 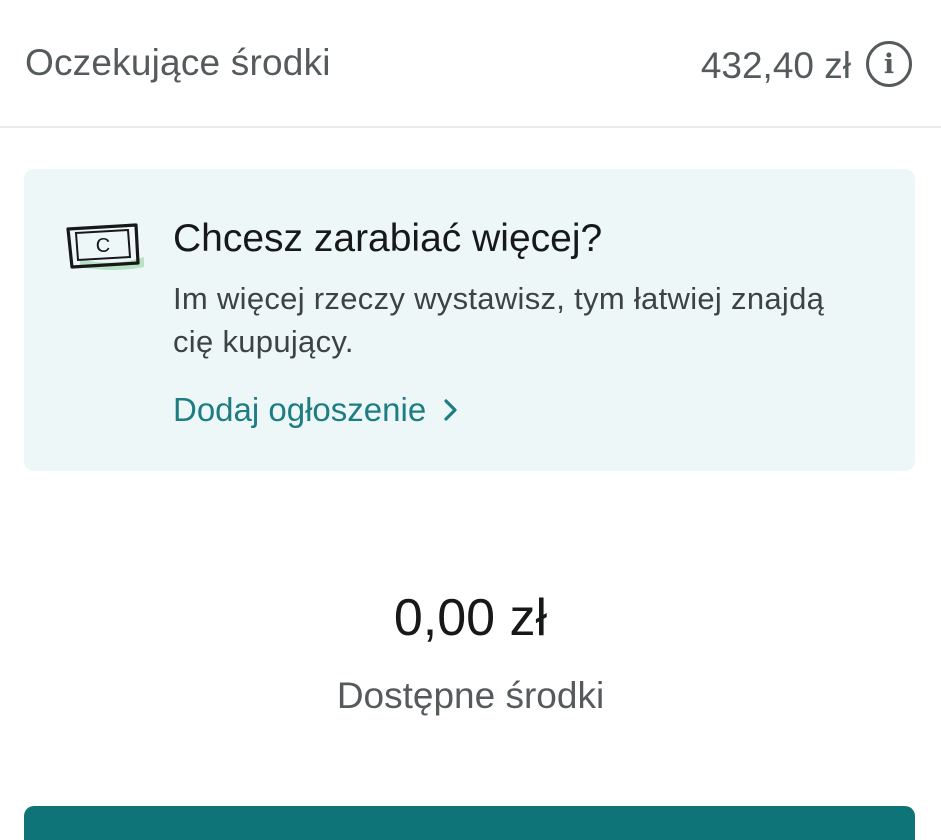 I want to click on money-note-icon: C, so click(x=105, y=246).